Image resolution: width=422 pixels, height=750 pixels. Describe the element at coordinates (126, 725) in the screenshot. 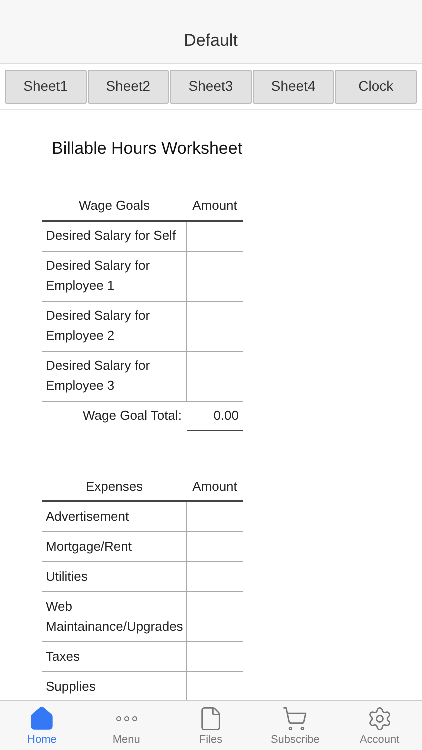

I see `tab-bar-item: Menu` at that location.